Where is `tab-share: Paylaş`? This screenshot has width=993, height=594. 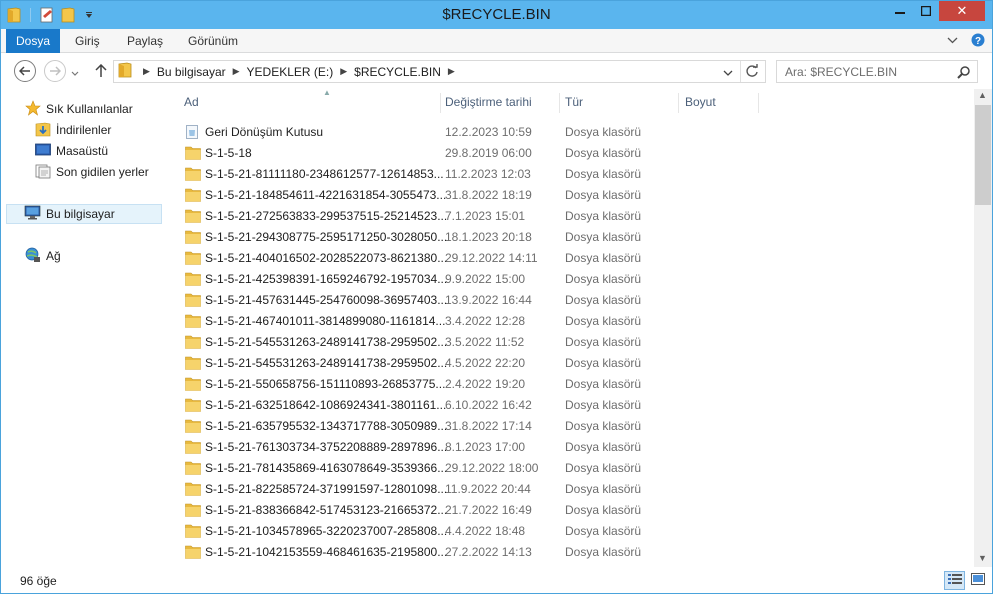 tab-share: Paylaş is located at coordinates (145, 41).